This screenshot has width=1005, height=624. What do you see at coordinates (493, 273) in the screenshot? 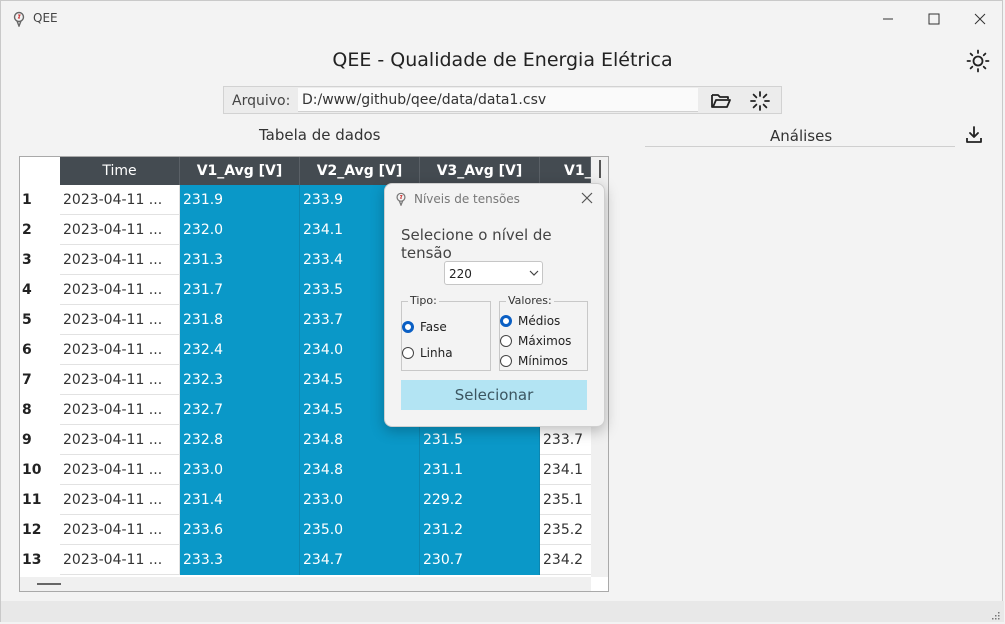
I see `voltage-level-select: 220` at bounding box center [493, 273].